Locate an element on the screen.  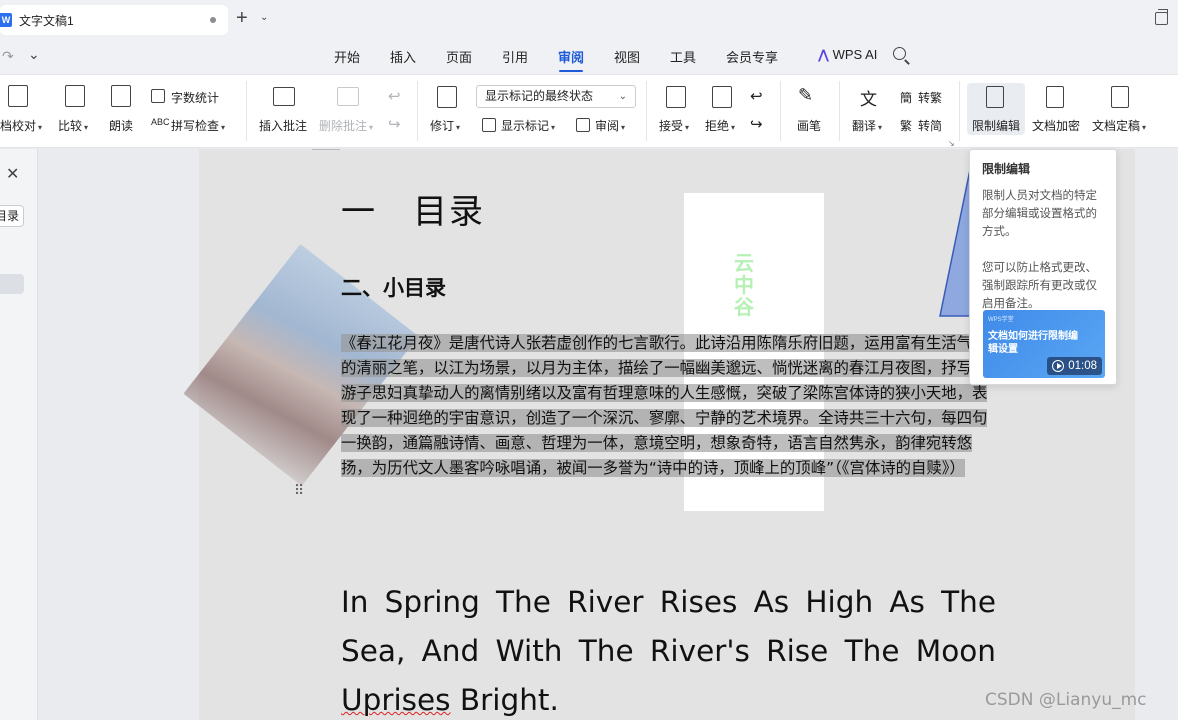
reject-label: 拒绝 is located at coordinates (717, 126).